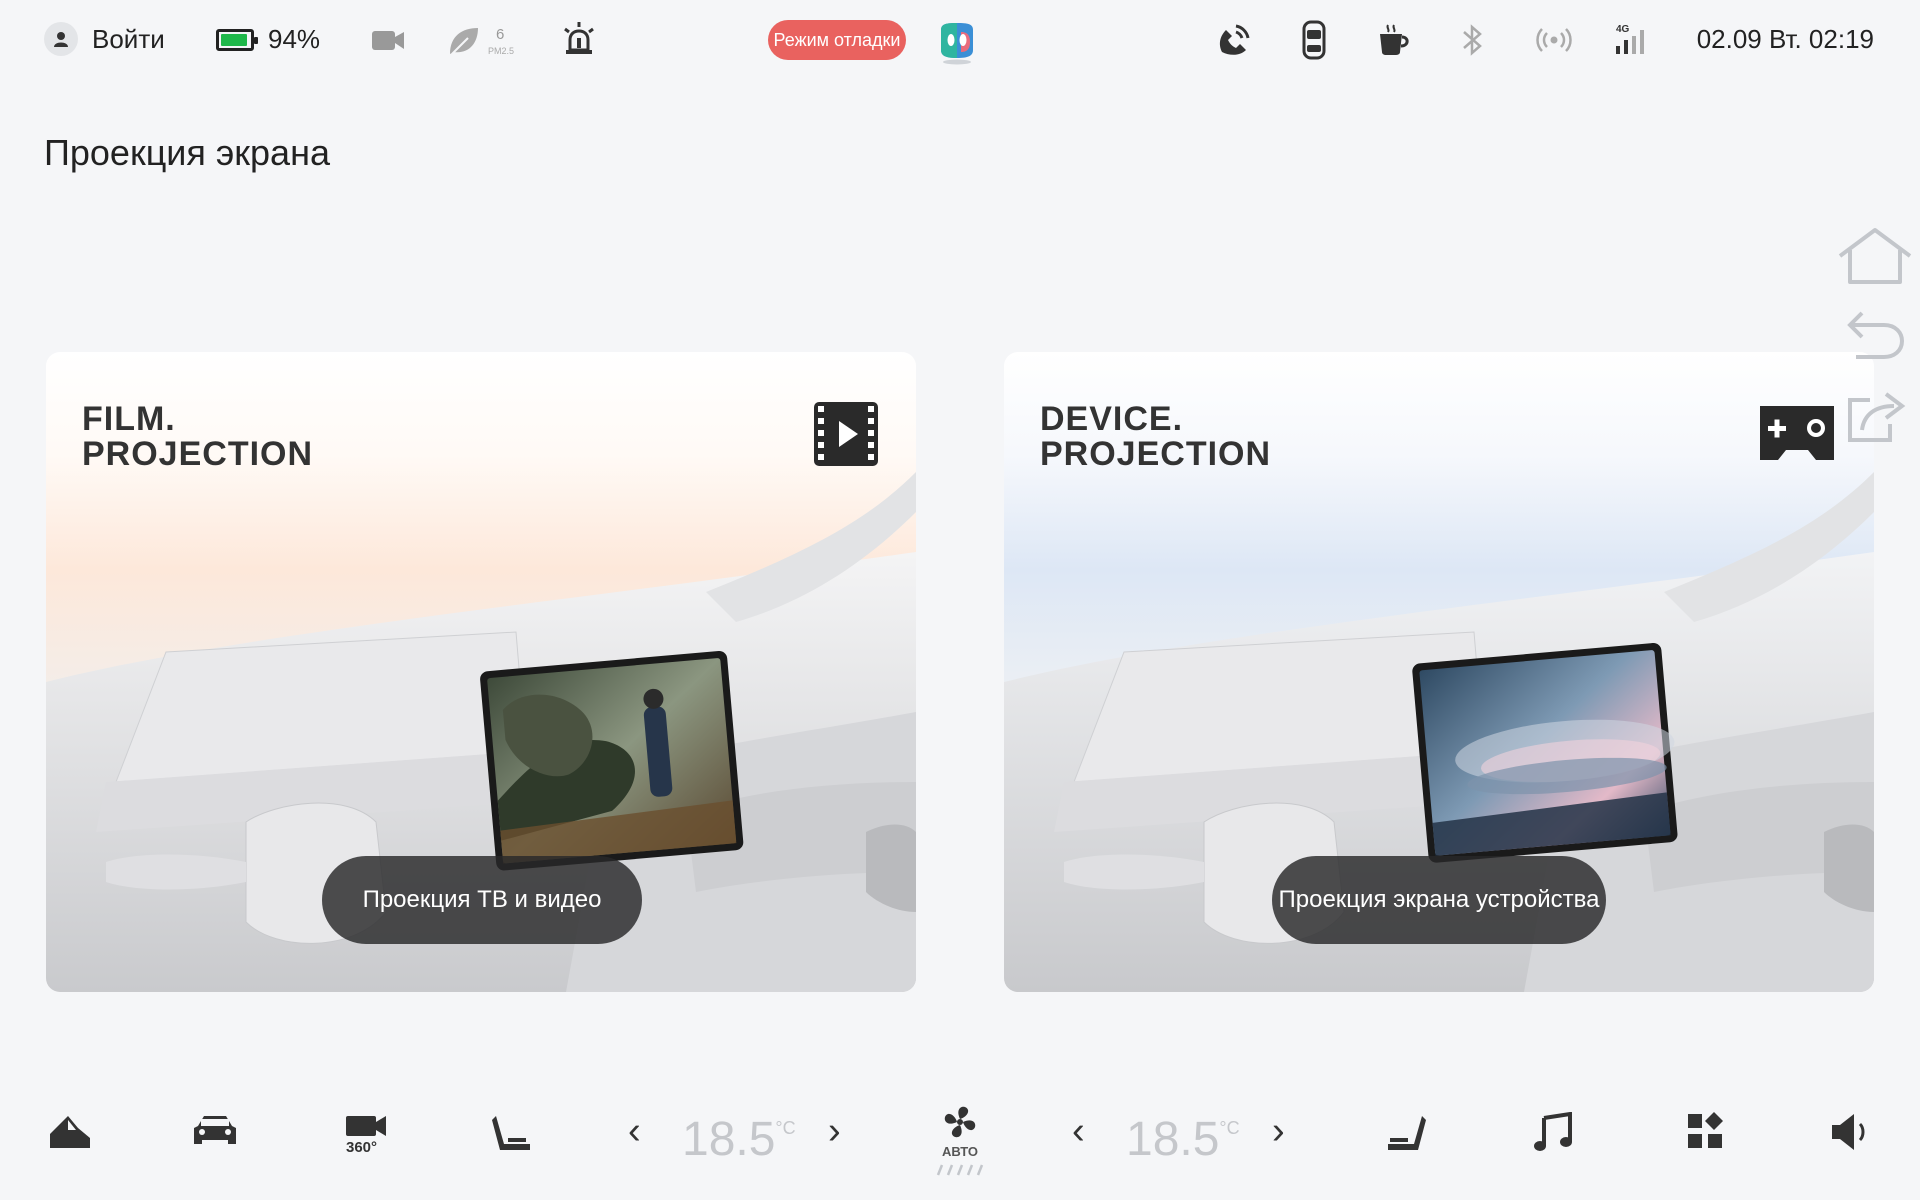 This screenshot has height=1200, width=1920. I want to click on fan-button, so click(960, 1124).